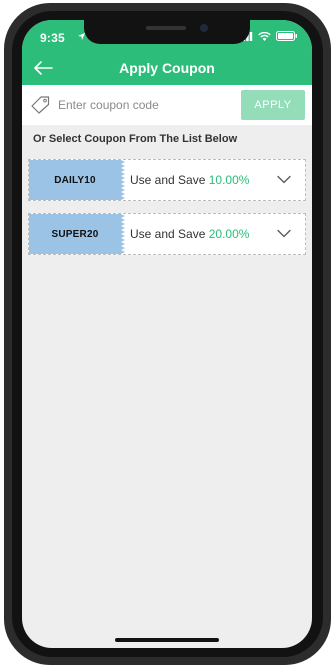  I want to click on power-button, so click(328, 195).